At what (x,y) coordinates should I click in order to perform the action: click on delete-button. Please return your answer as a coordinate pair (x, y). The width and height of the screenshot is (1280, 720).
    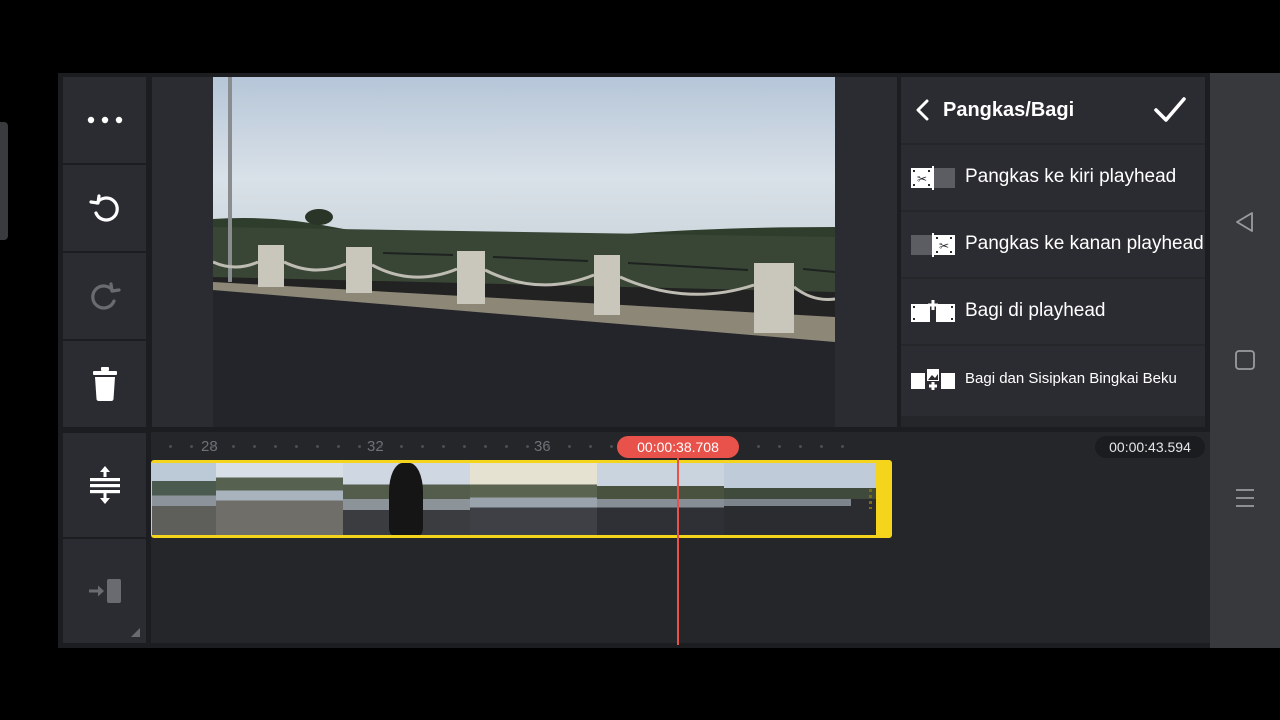
    Looking at the image, I should click on (104, 384).